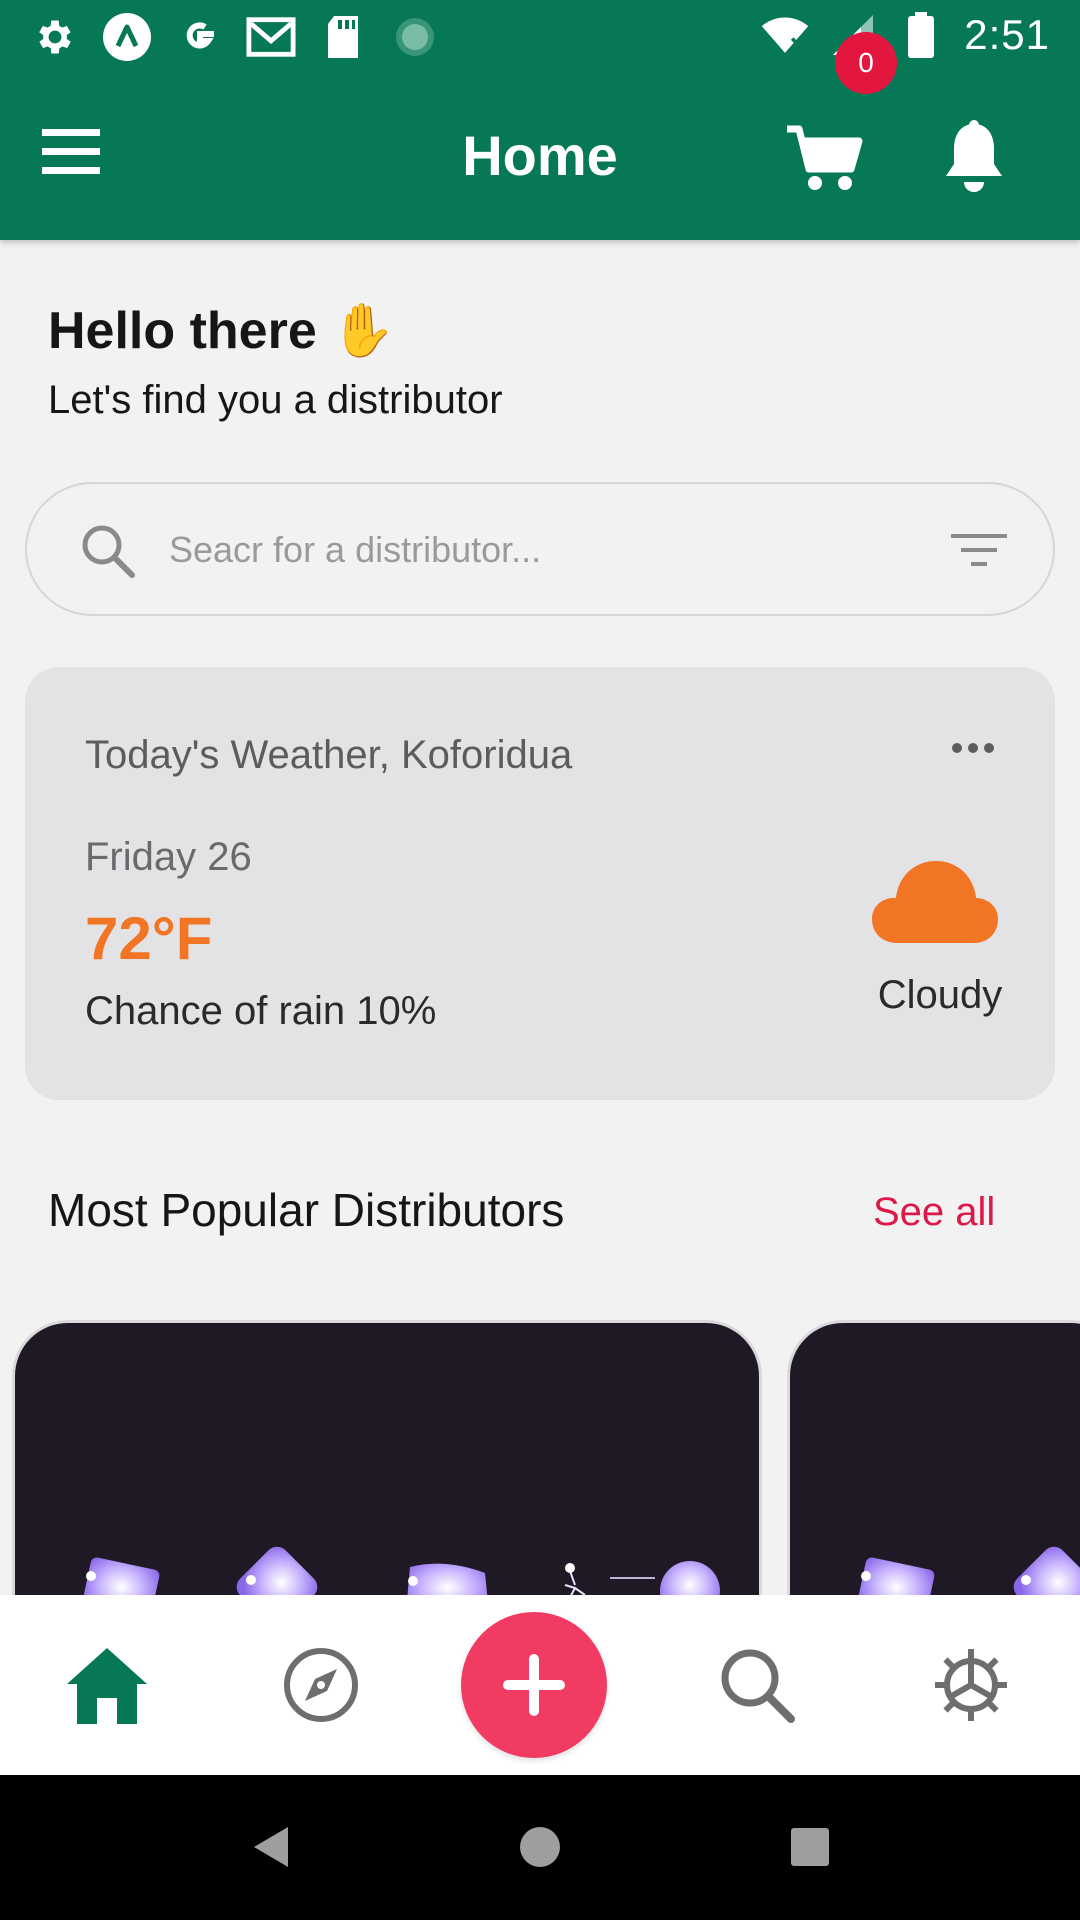 The height and width of the screenshot is (1920, 1080). What do you see at coordinates (921, 35) in the screenshot?
I see `battery-icon` at bounding box center [921, 35].